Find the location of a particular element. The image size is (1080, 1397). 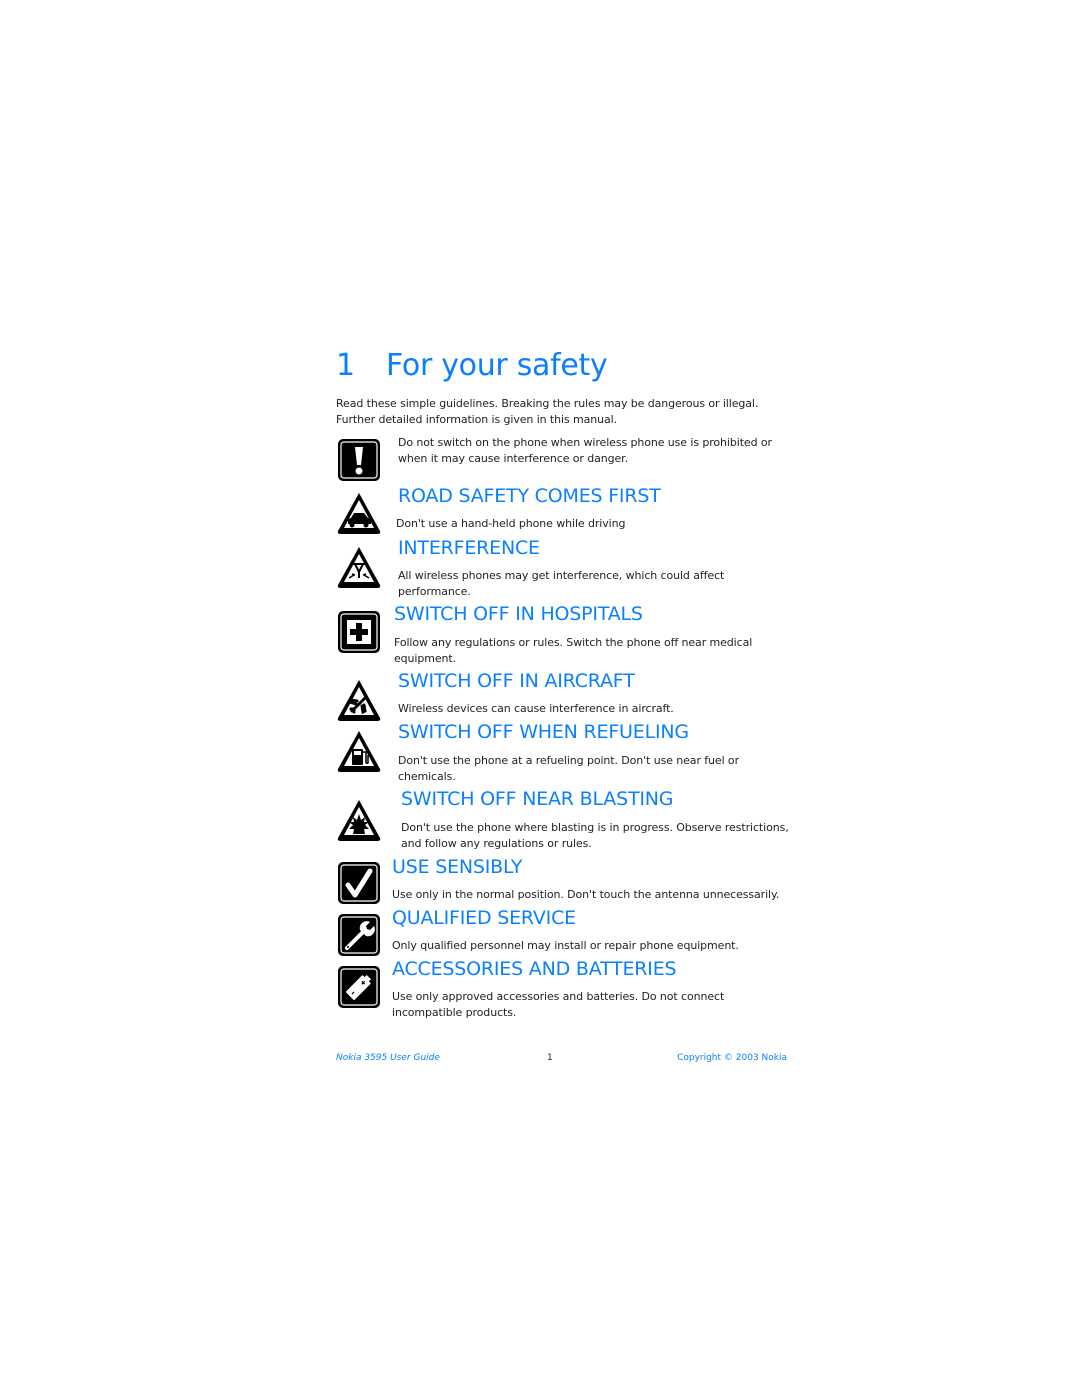

section-heading: USE SENSIBLY is located at coordinates (457, 867).